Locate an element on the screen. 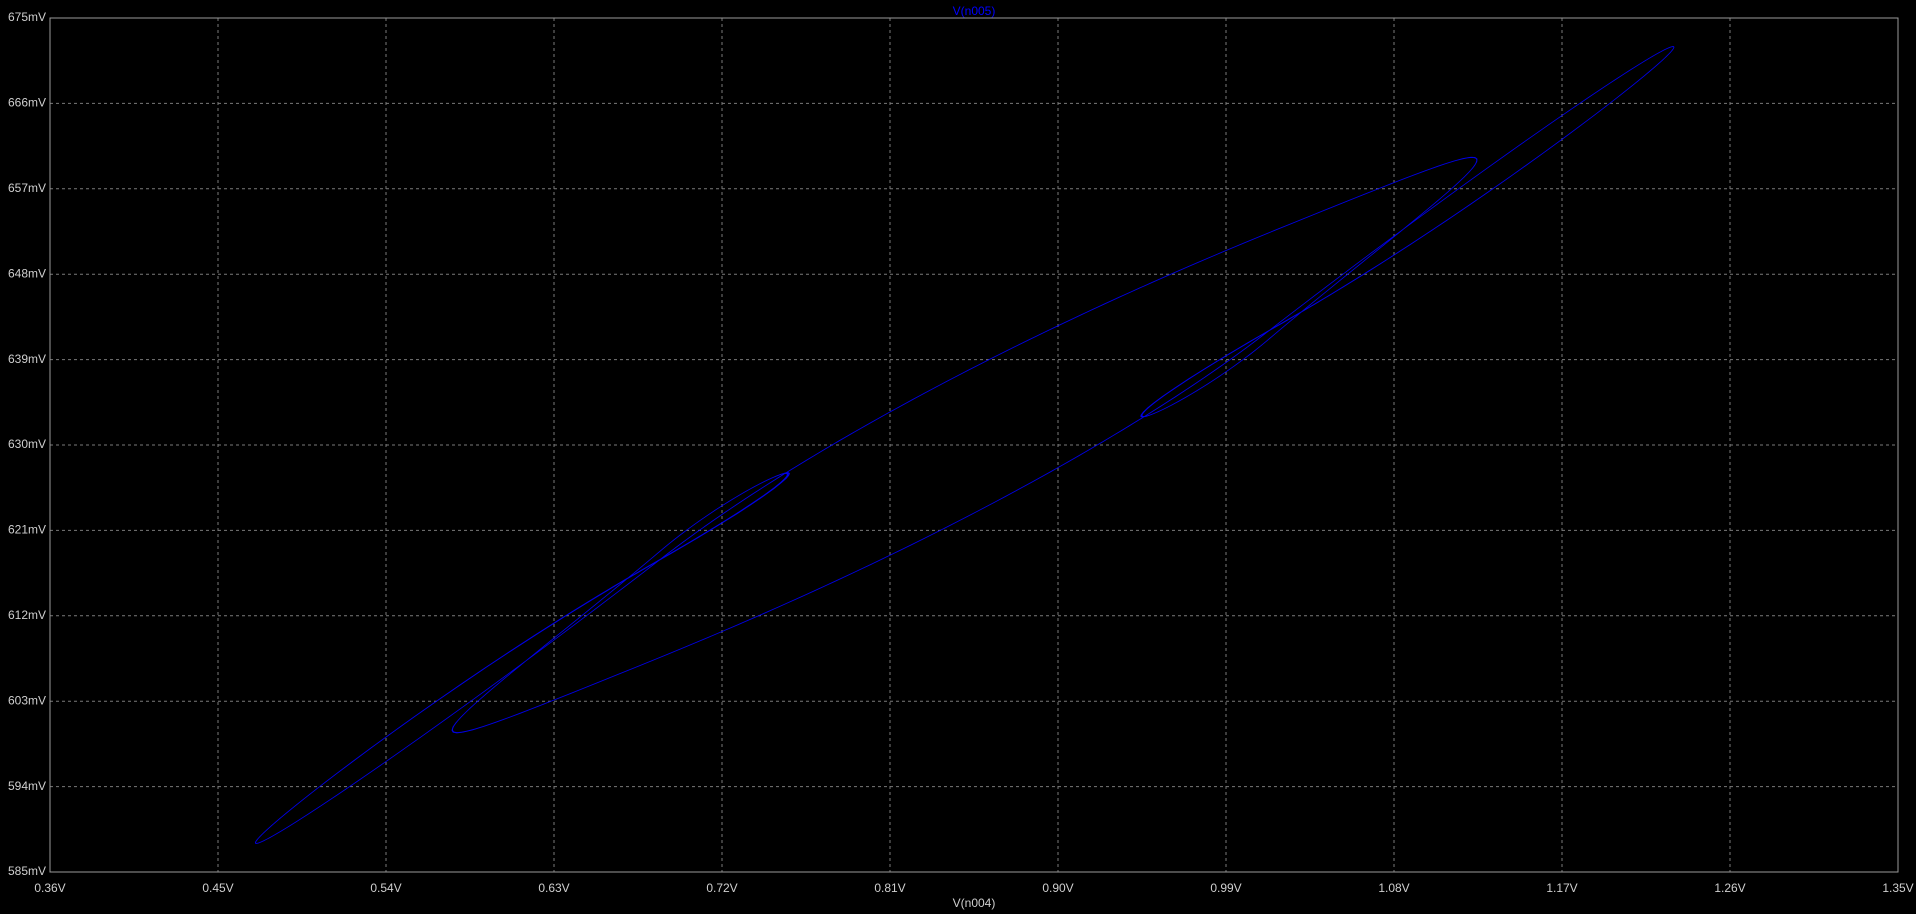  x-tick-label: 0.99V is located at coordinates (1225, 888).